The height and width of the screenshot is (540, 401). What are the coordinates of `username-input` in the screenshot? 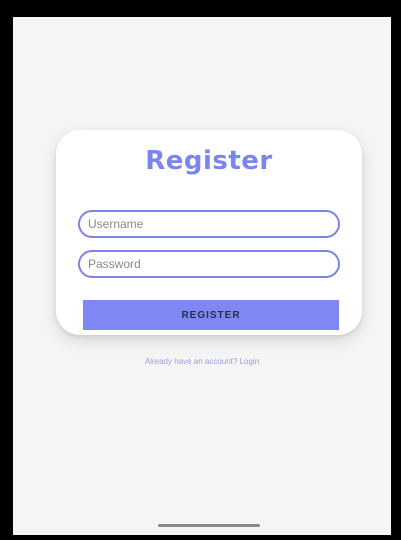 It's located at (208, 224).